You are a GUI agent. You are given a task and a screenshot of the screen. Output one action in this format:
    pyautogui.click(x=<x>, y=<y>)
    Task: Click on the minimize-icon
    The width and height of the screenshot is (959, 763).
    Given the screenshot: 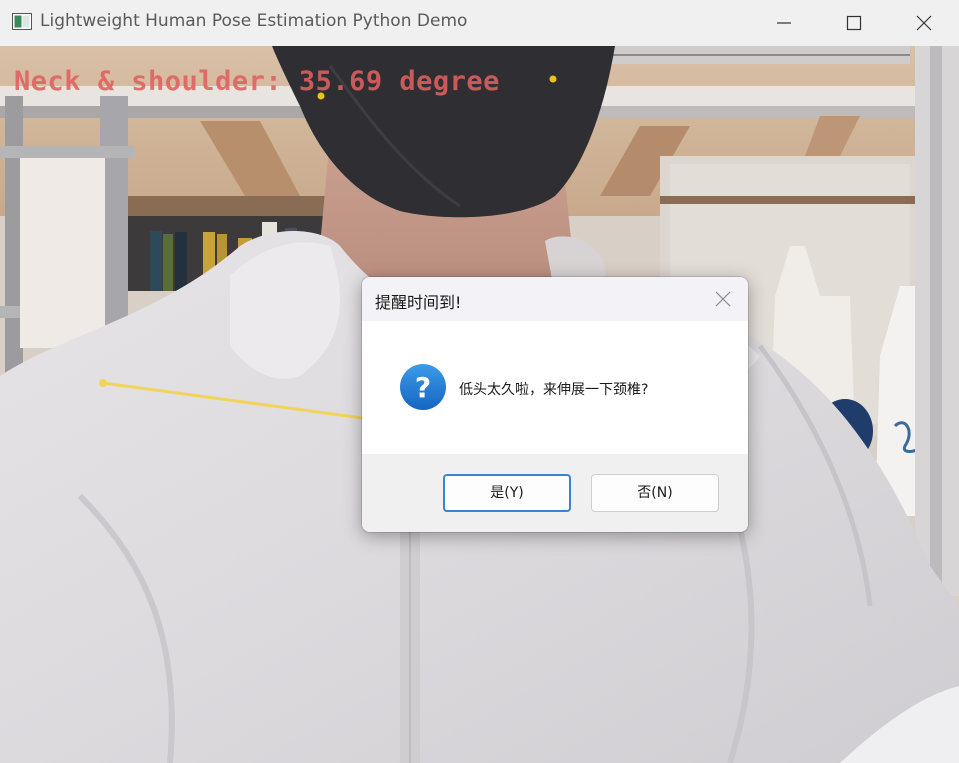 What is the action you would take?
    pyautogui.click(x=784, y=23)
    